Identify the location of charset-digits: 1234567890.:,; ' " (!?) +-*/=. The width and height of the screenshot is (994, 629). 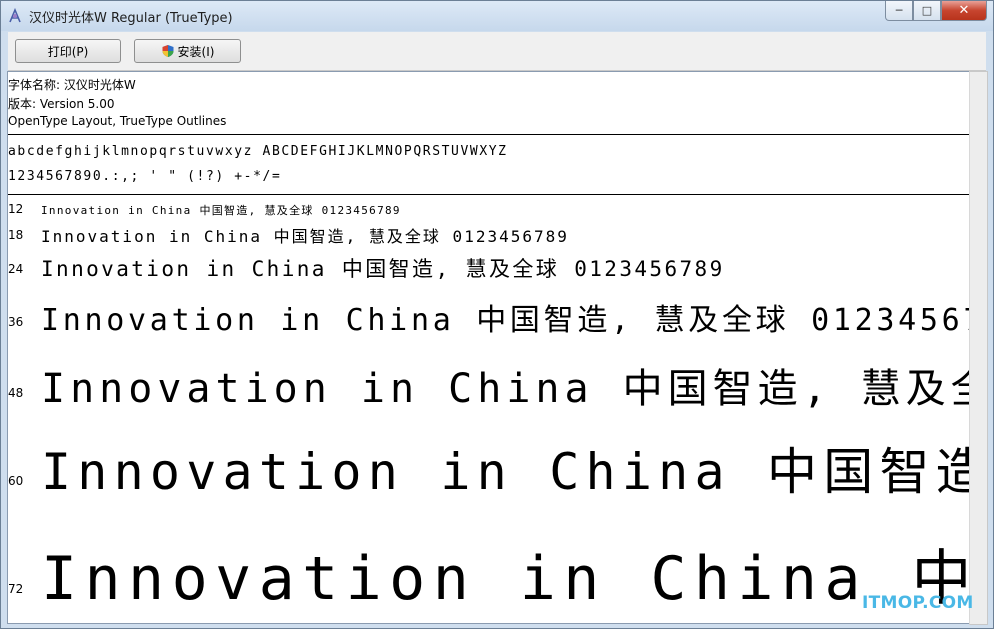
(145, 176).